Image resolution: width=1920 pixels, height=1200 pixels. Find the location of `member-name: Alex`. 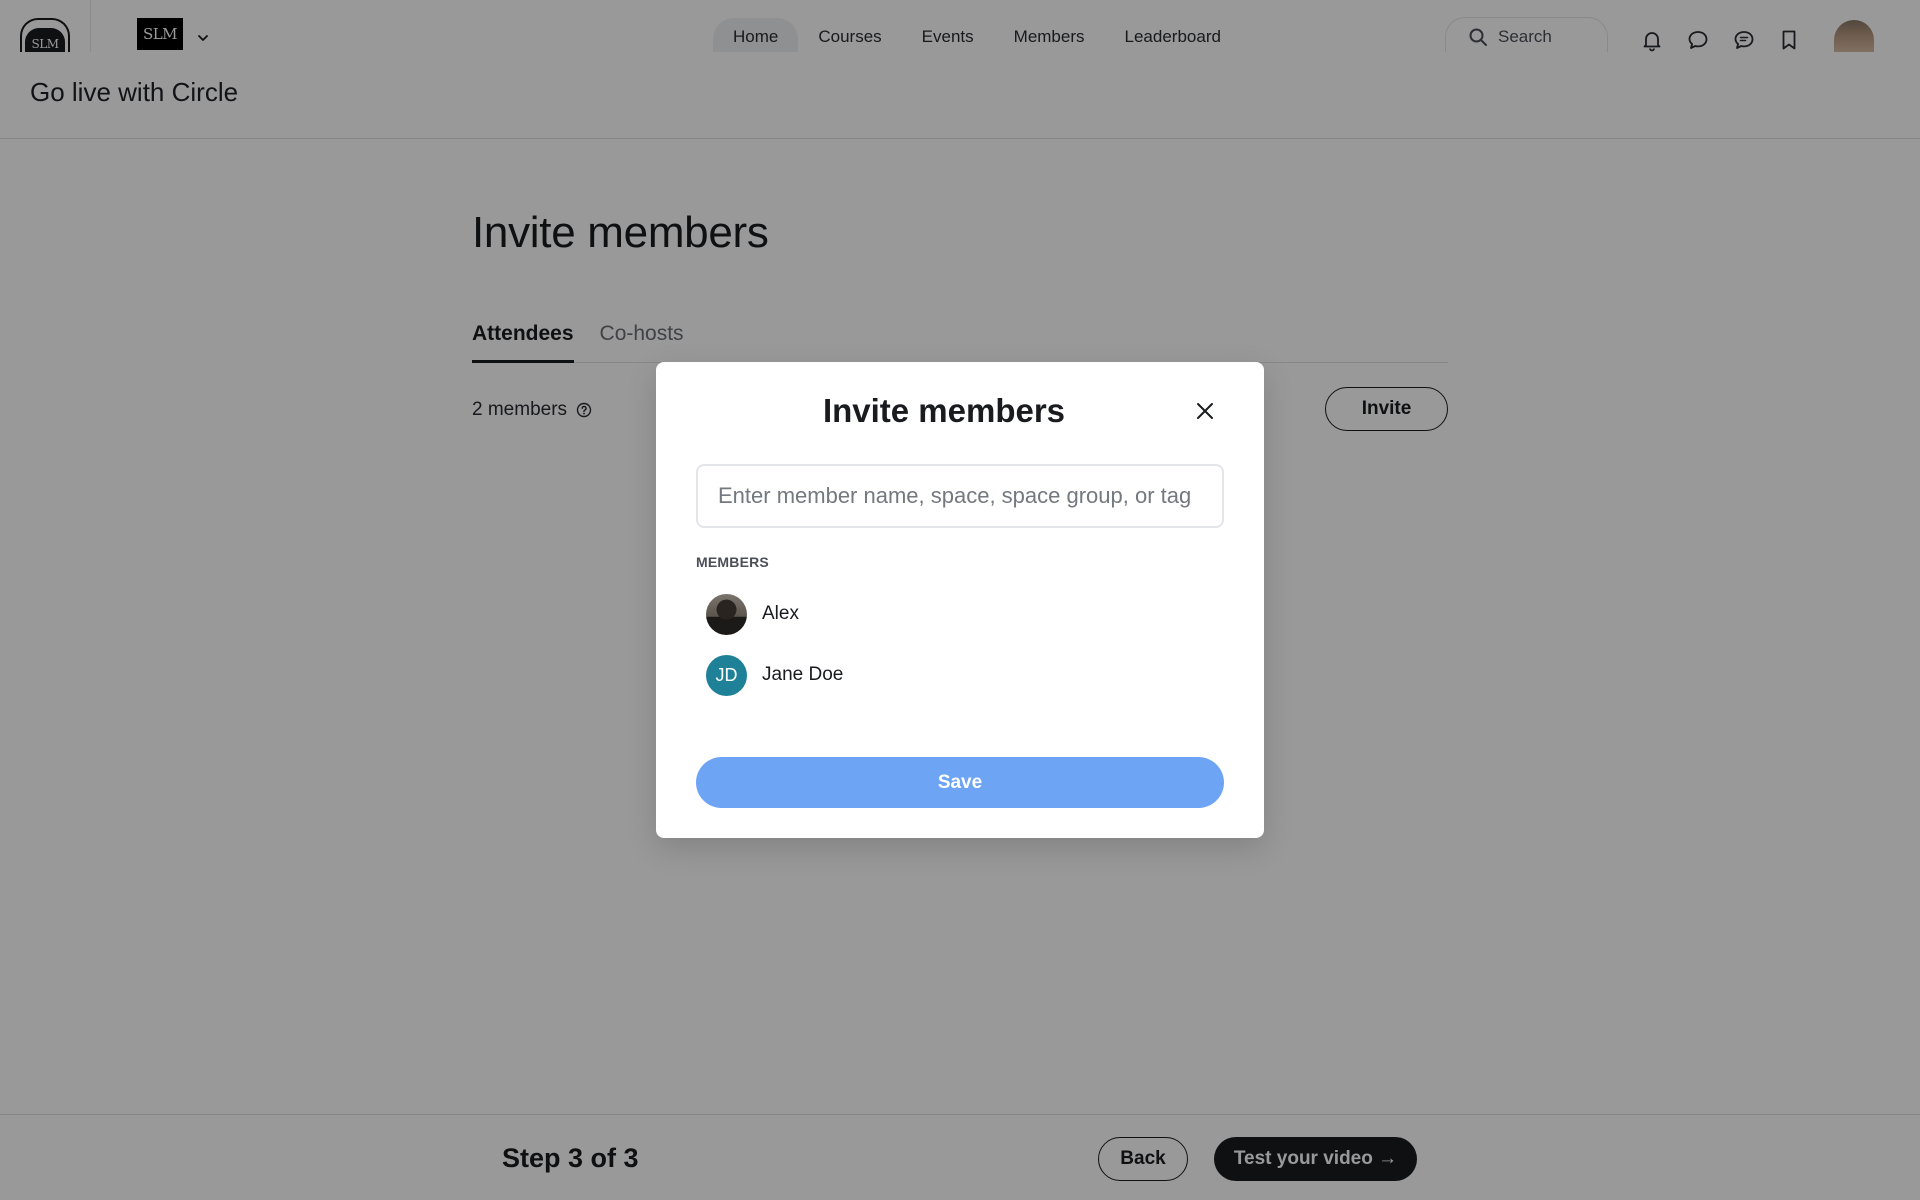

member-name: Alex is located at coordinates (780, 613).